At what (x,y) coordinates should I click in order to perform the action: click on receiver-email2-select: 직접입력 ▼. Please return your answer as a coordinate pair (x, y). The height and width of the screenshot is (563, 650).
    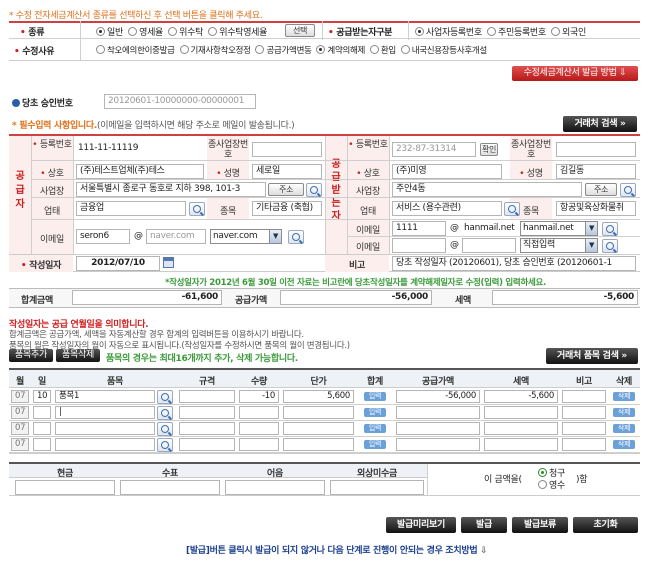
    Looking at the image, I should click on (559, 245).